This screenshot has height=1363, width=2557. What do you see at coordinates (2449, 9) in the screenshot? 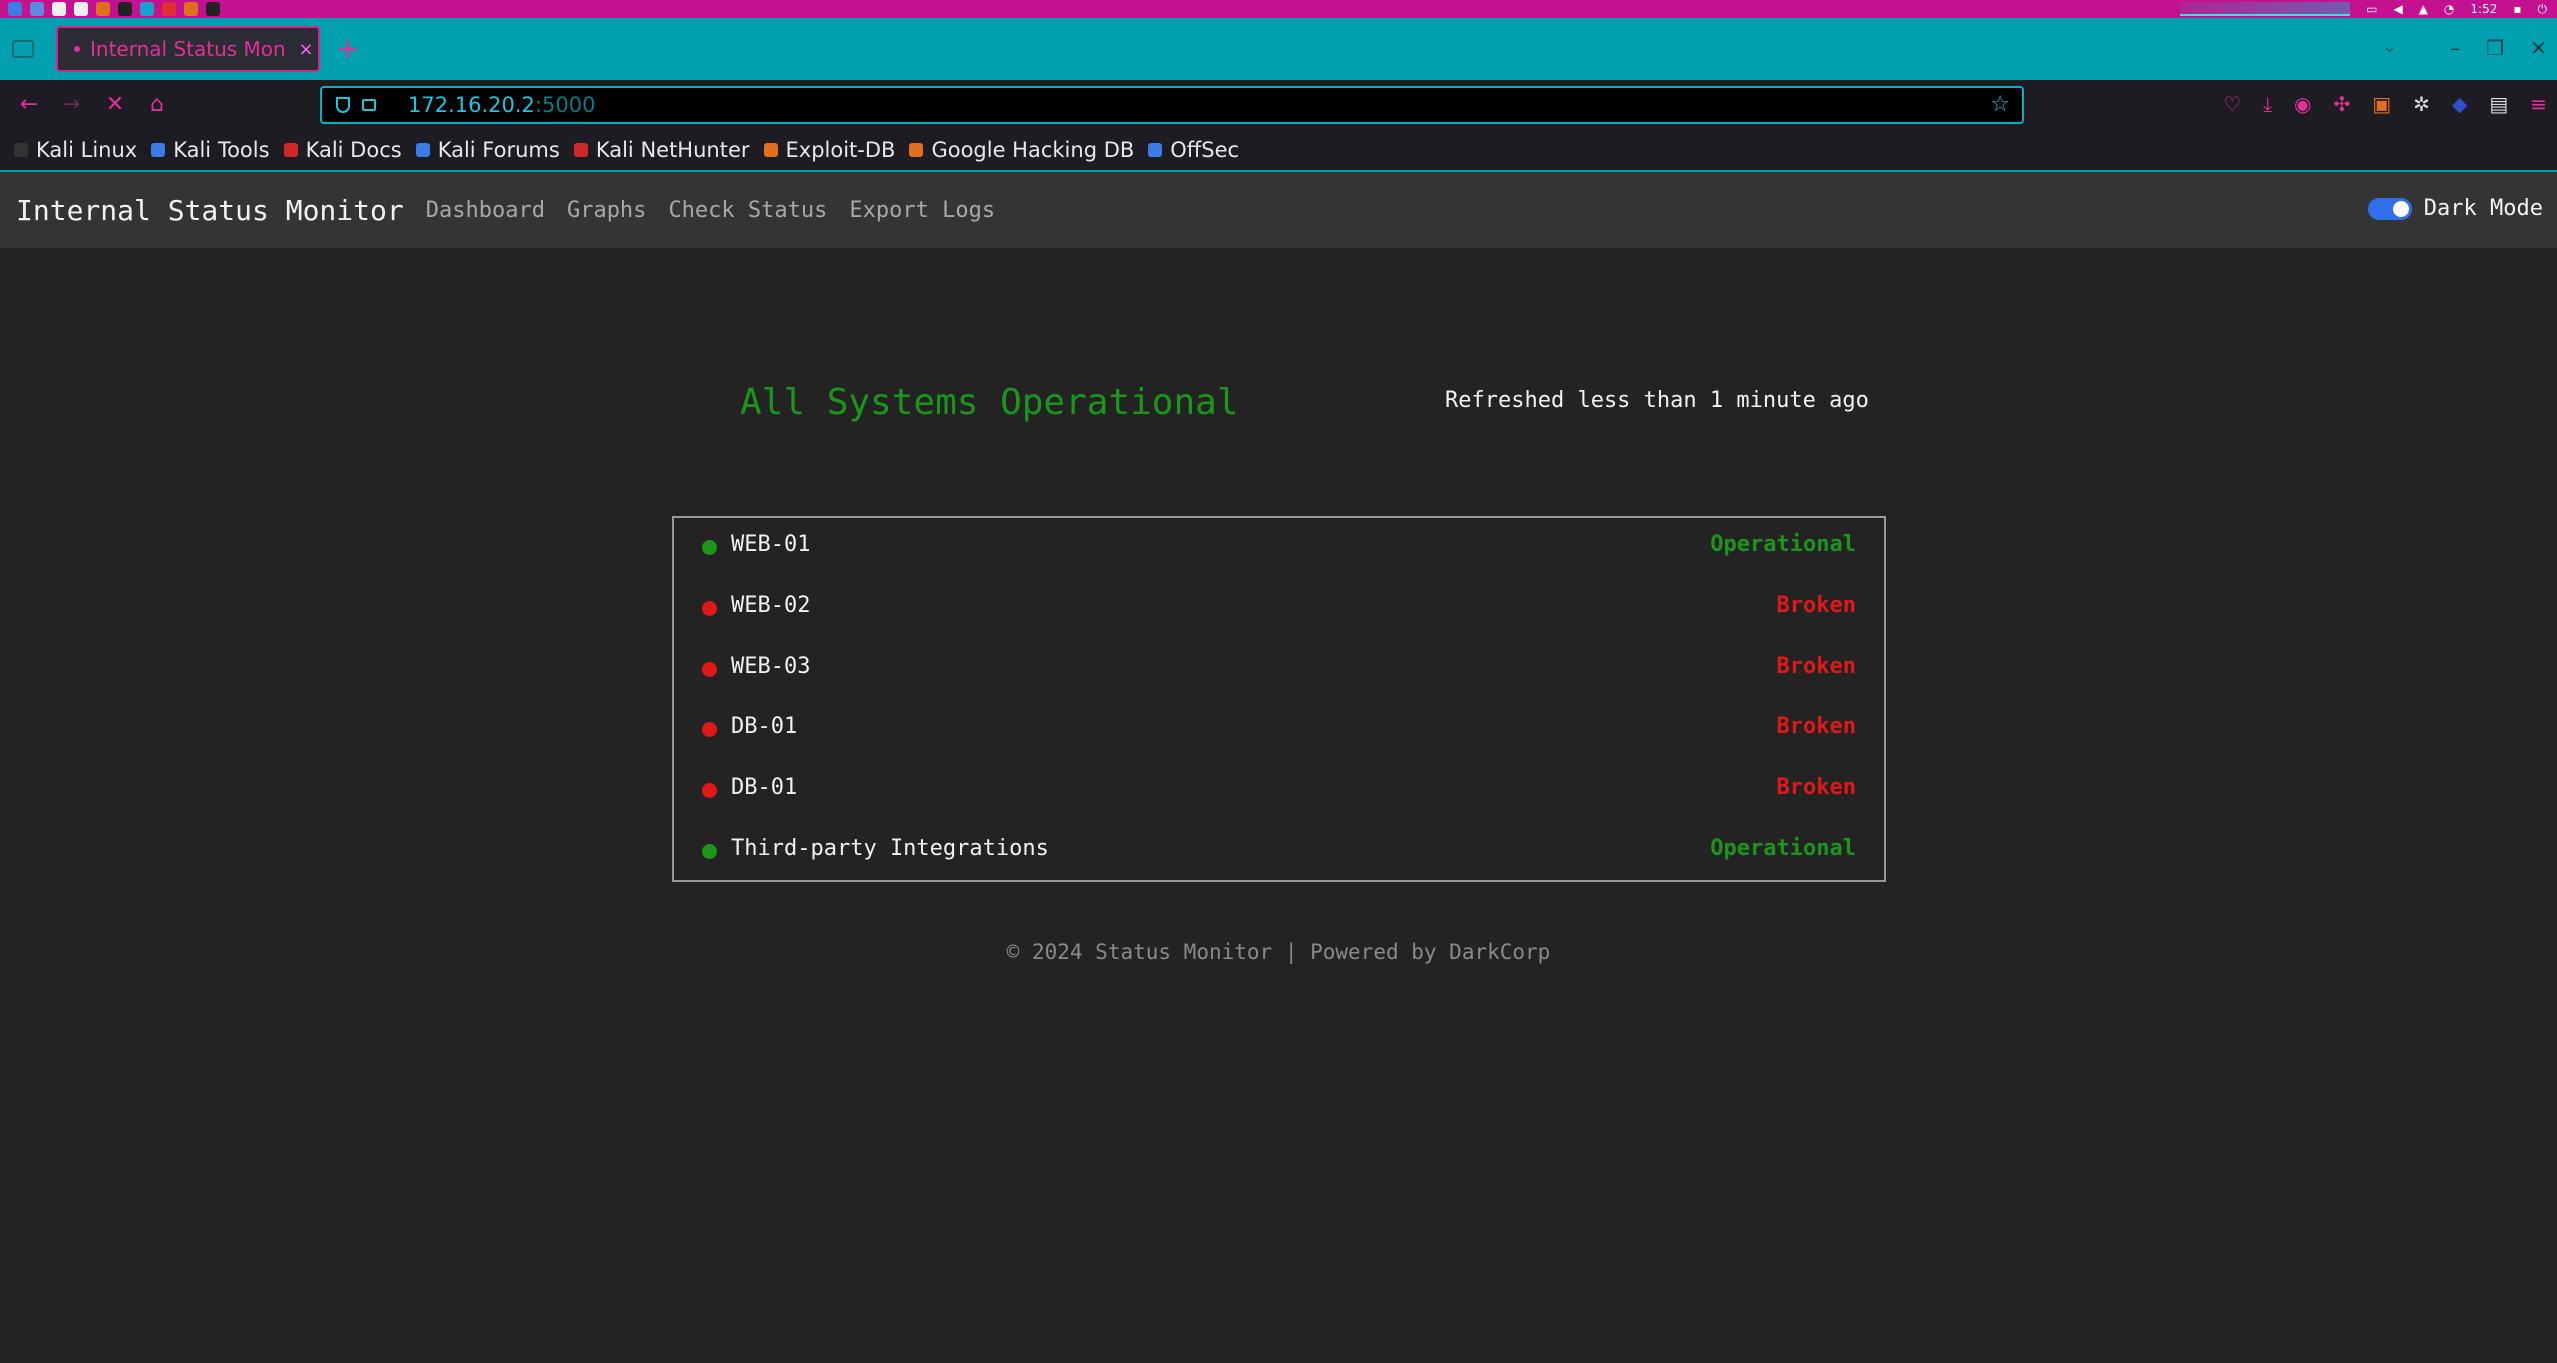
I see `clock-icon: ◔` at bounding box center [2449, 9].